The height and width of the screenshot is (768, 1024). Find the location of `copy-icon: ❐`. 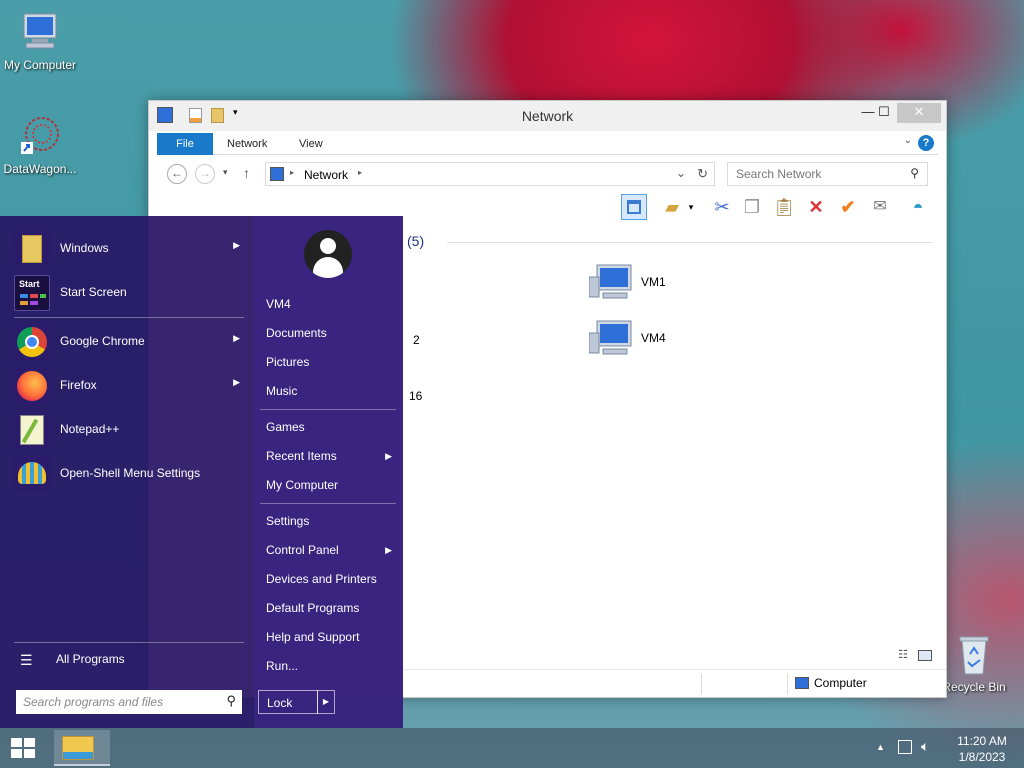

copy-icon: ❐ is located at coordinates (752, 207).